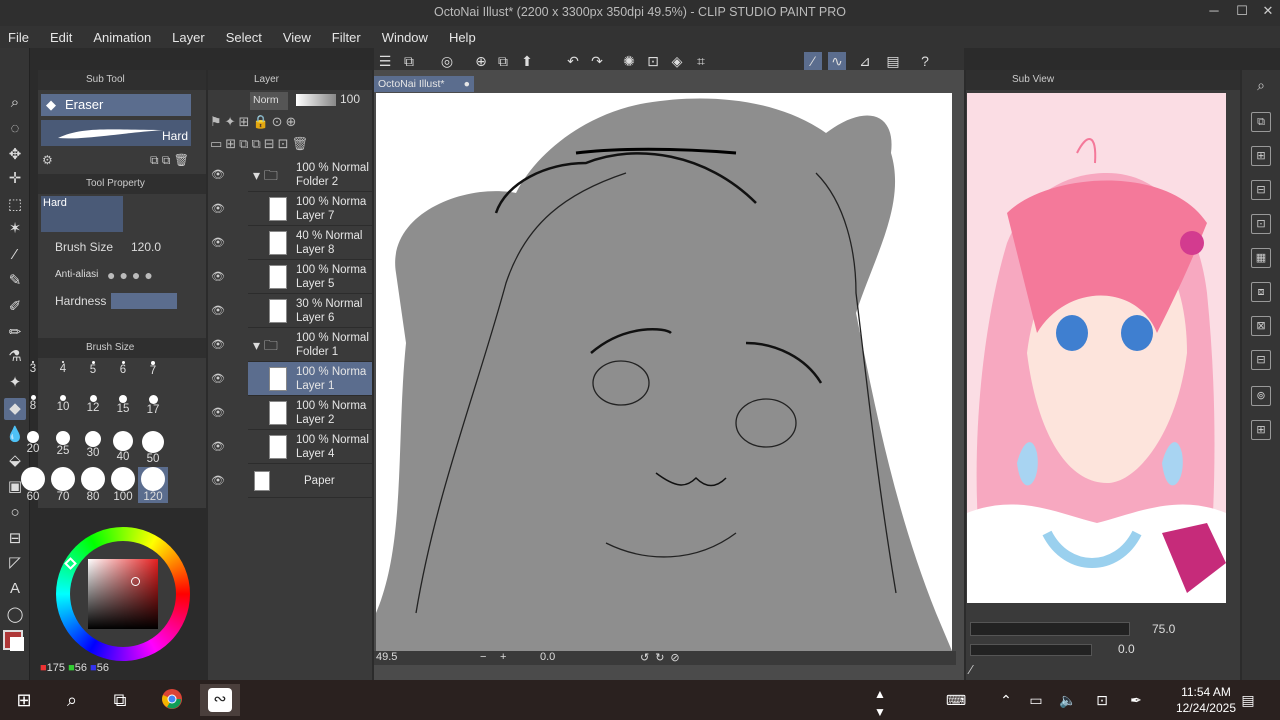 This screenshot has height=720, width=1280. I want to click on color-history-icon: ⊞, so click(1261, 430).